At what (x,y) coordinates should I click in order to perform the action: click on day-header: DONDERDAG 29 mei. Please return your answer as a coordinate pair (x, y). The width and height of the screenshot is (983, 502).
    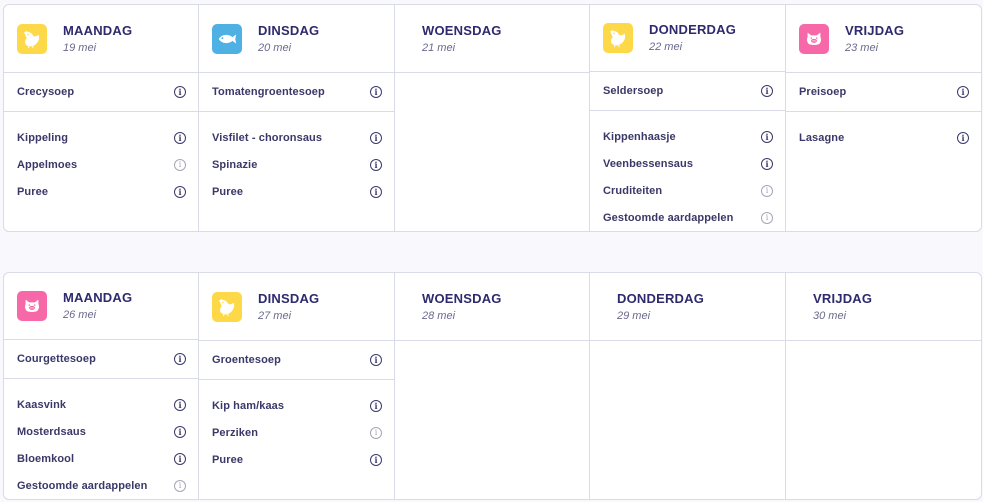
    Looking at the image, I should click on (687, 307).